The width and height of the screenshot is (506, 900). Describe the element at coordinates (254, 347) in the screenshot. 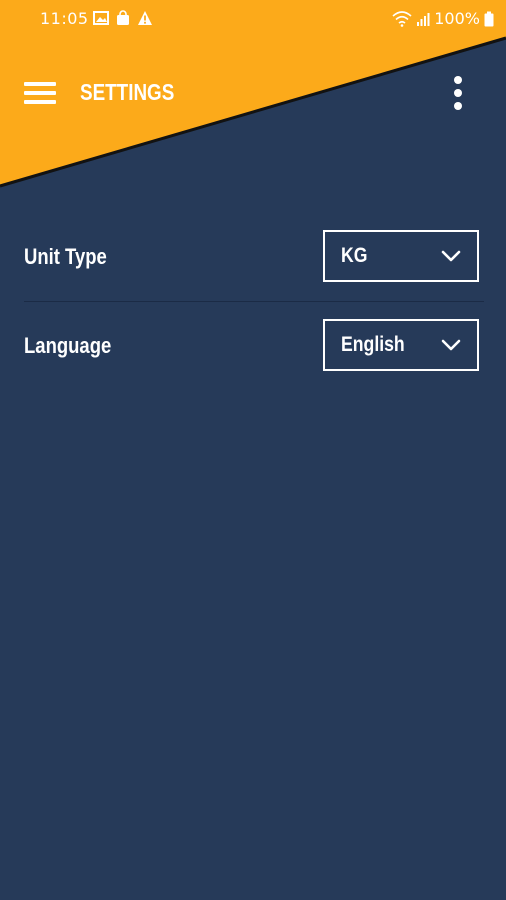

I see `language-row: Language English` at that location.